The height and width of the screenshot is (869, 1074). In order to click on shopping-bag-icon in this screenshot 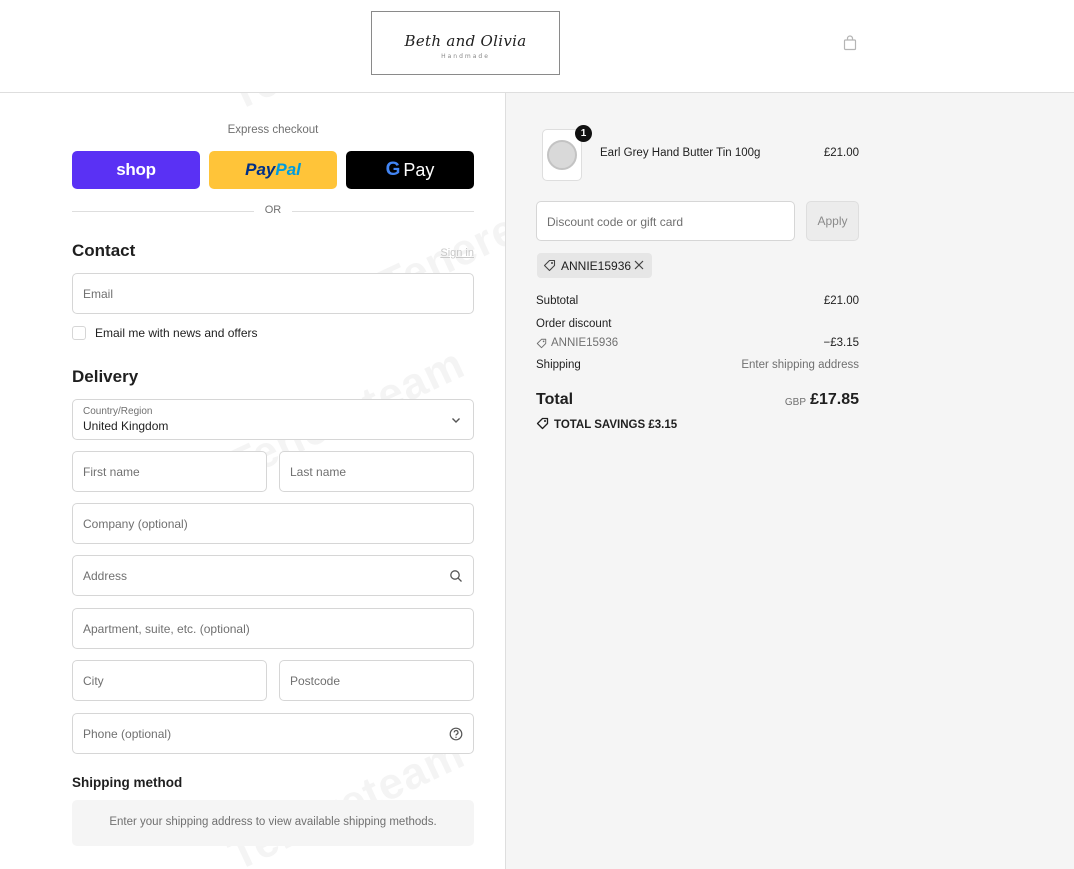, I will do `click(850, 43)`.